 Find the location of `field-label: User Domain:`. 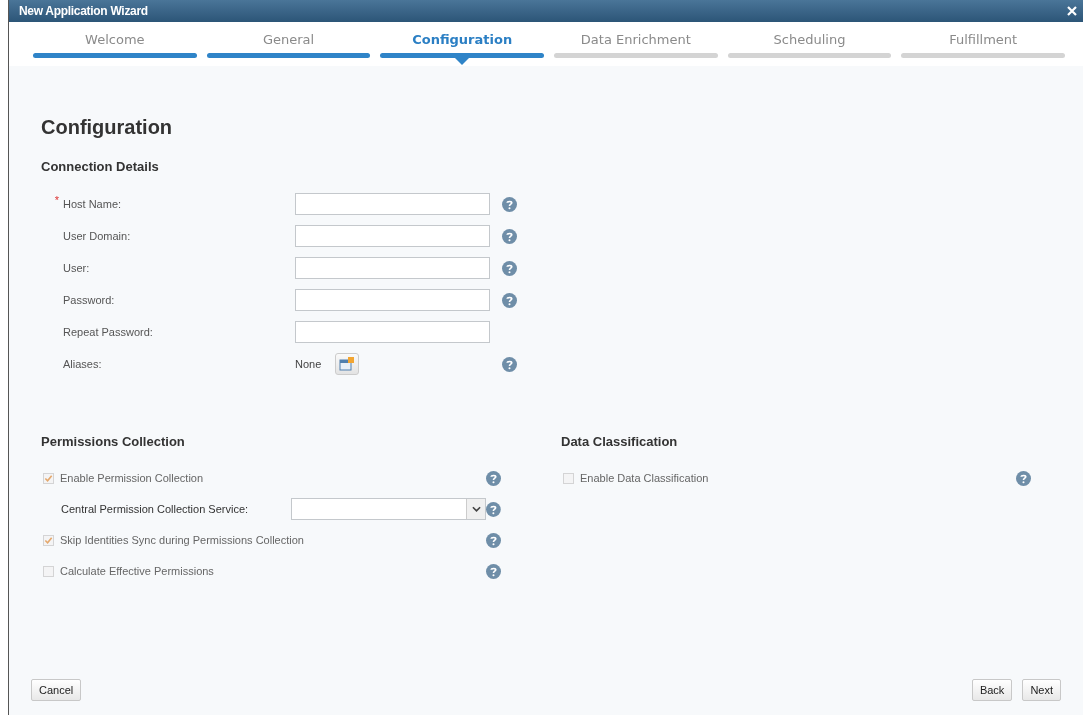

field-label: User Domain: is located at coordinates (97, 236).